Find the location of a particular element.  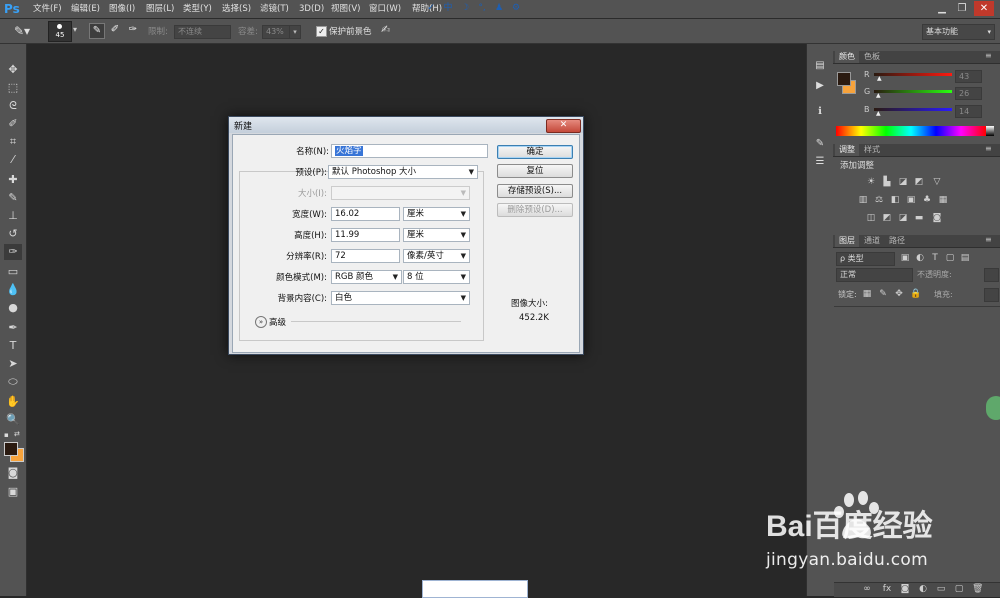

history-panel-icon: ▤ is located at coordinates (820, 67).